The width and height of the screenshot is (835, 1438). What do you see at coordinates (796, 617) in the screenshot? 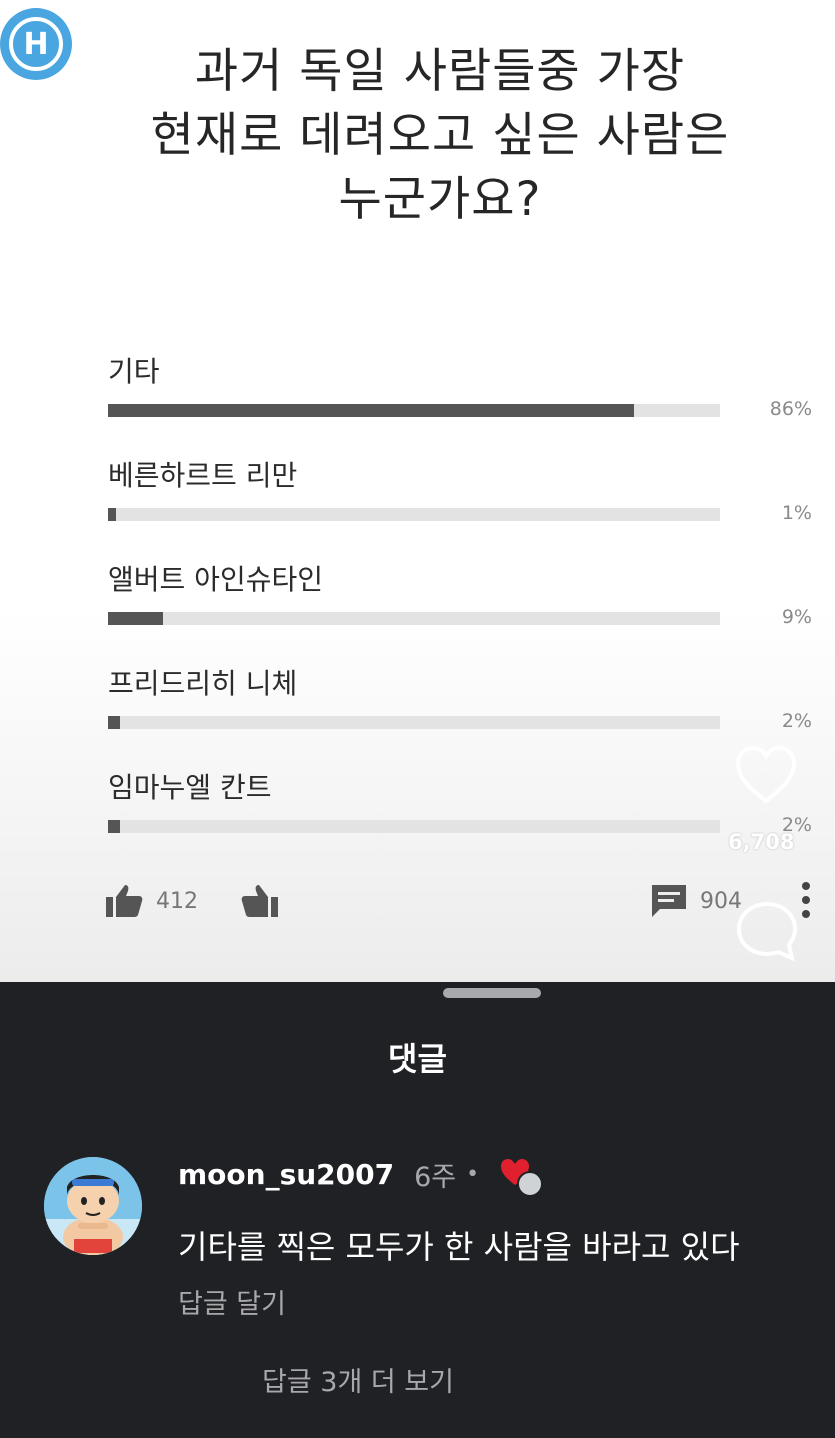
I see `poll-option-percent: 9%` at bounding box center [796, 617].